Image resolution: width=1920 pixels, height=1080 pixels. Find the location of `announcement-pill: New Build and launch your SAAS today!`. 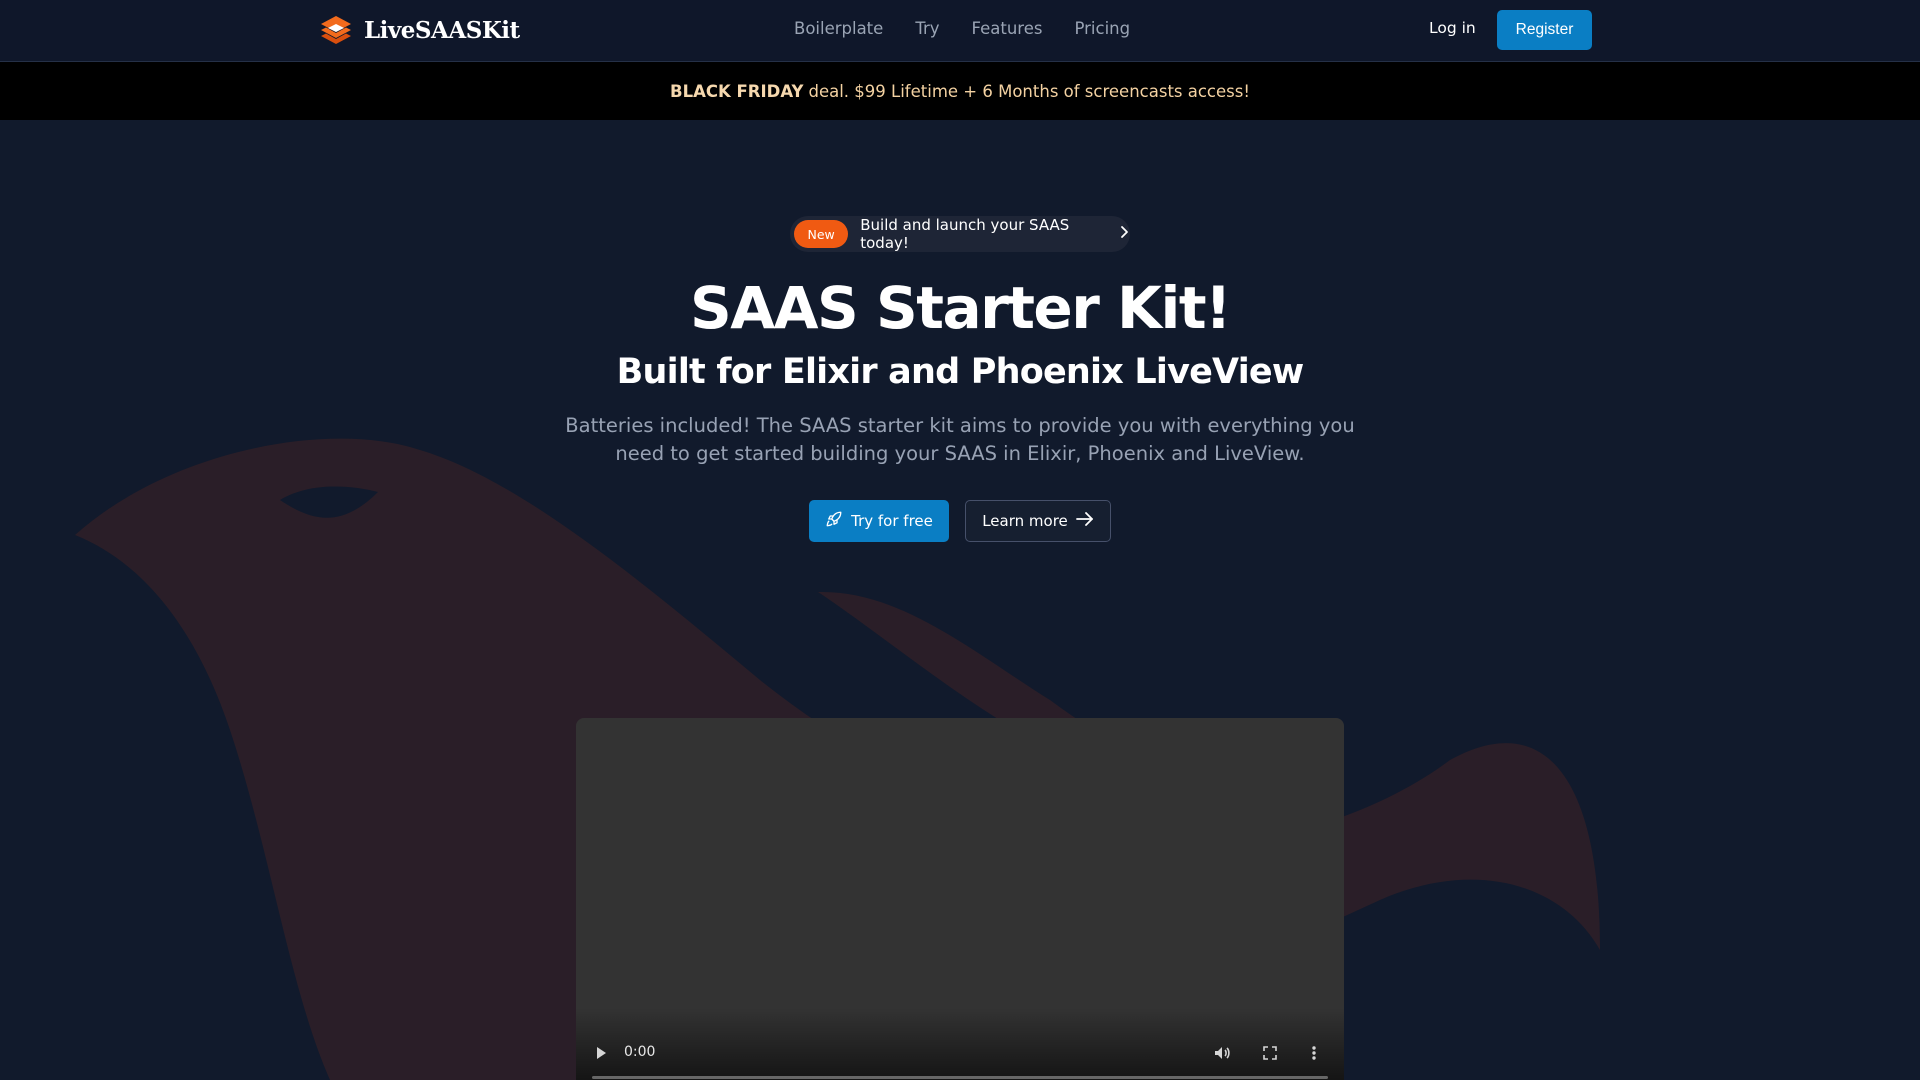

announcement-pill: New Build and launch your SAAS today! is located at coordinates (960, 234).